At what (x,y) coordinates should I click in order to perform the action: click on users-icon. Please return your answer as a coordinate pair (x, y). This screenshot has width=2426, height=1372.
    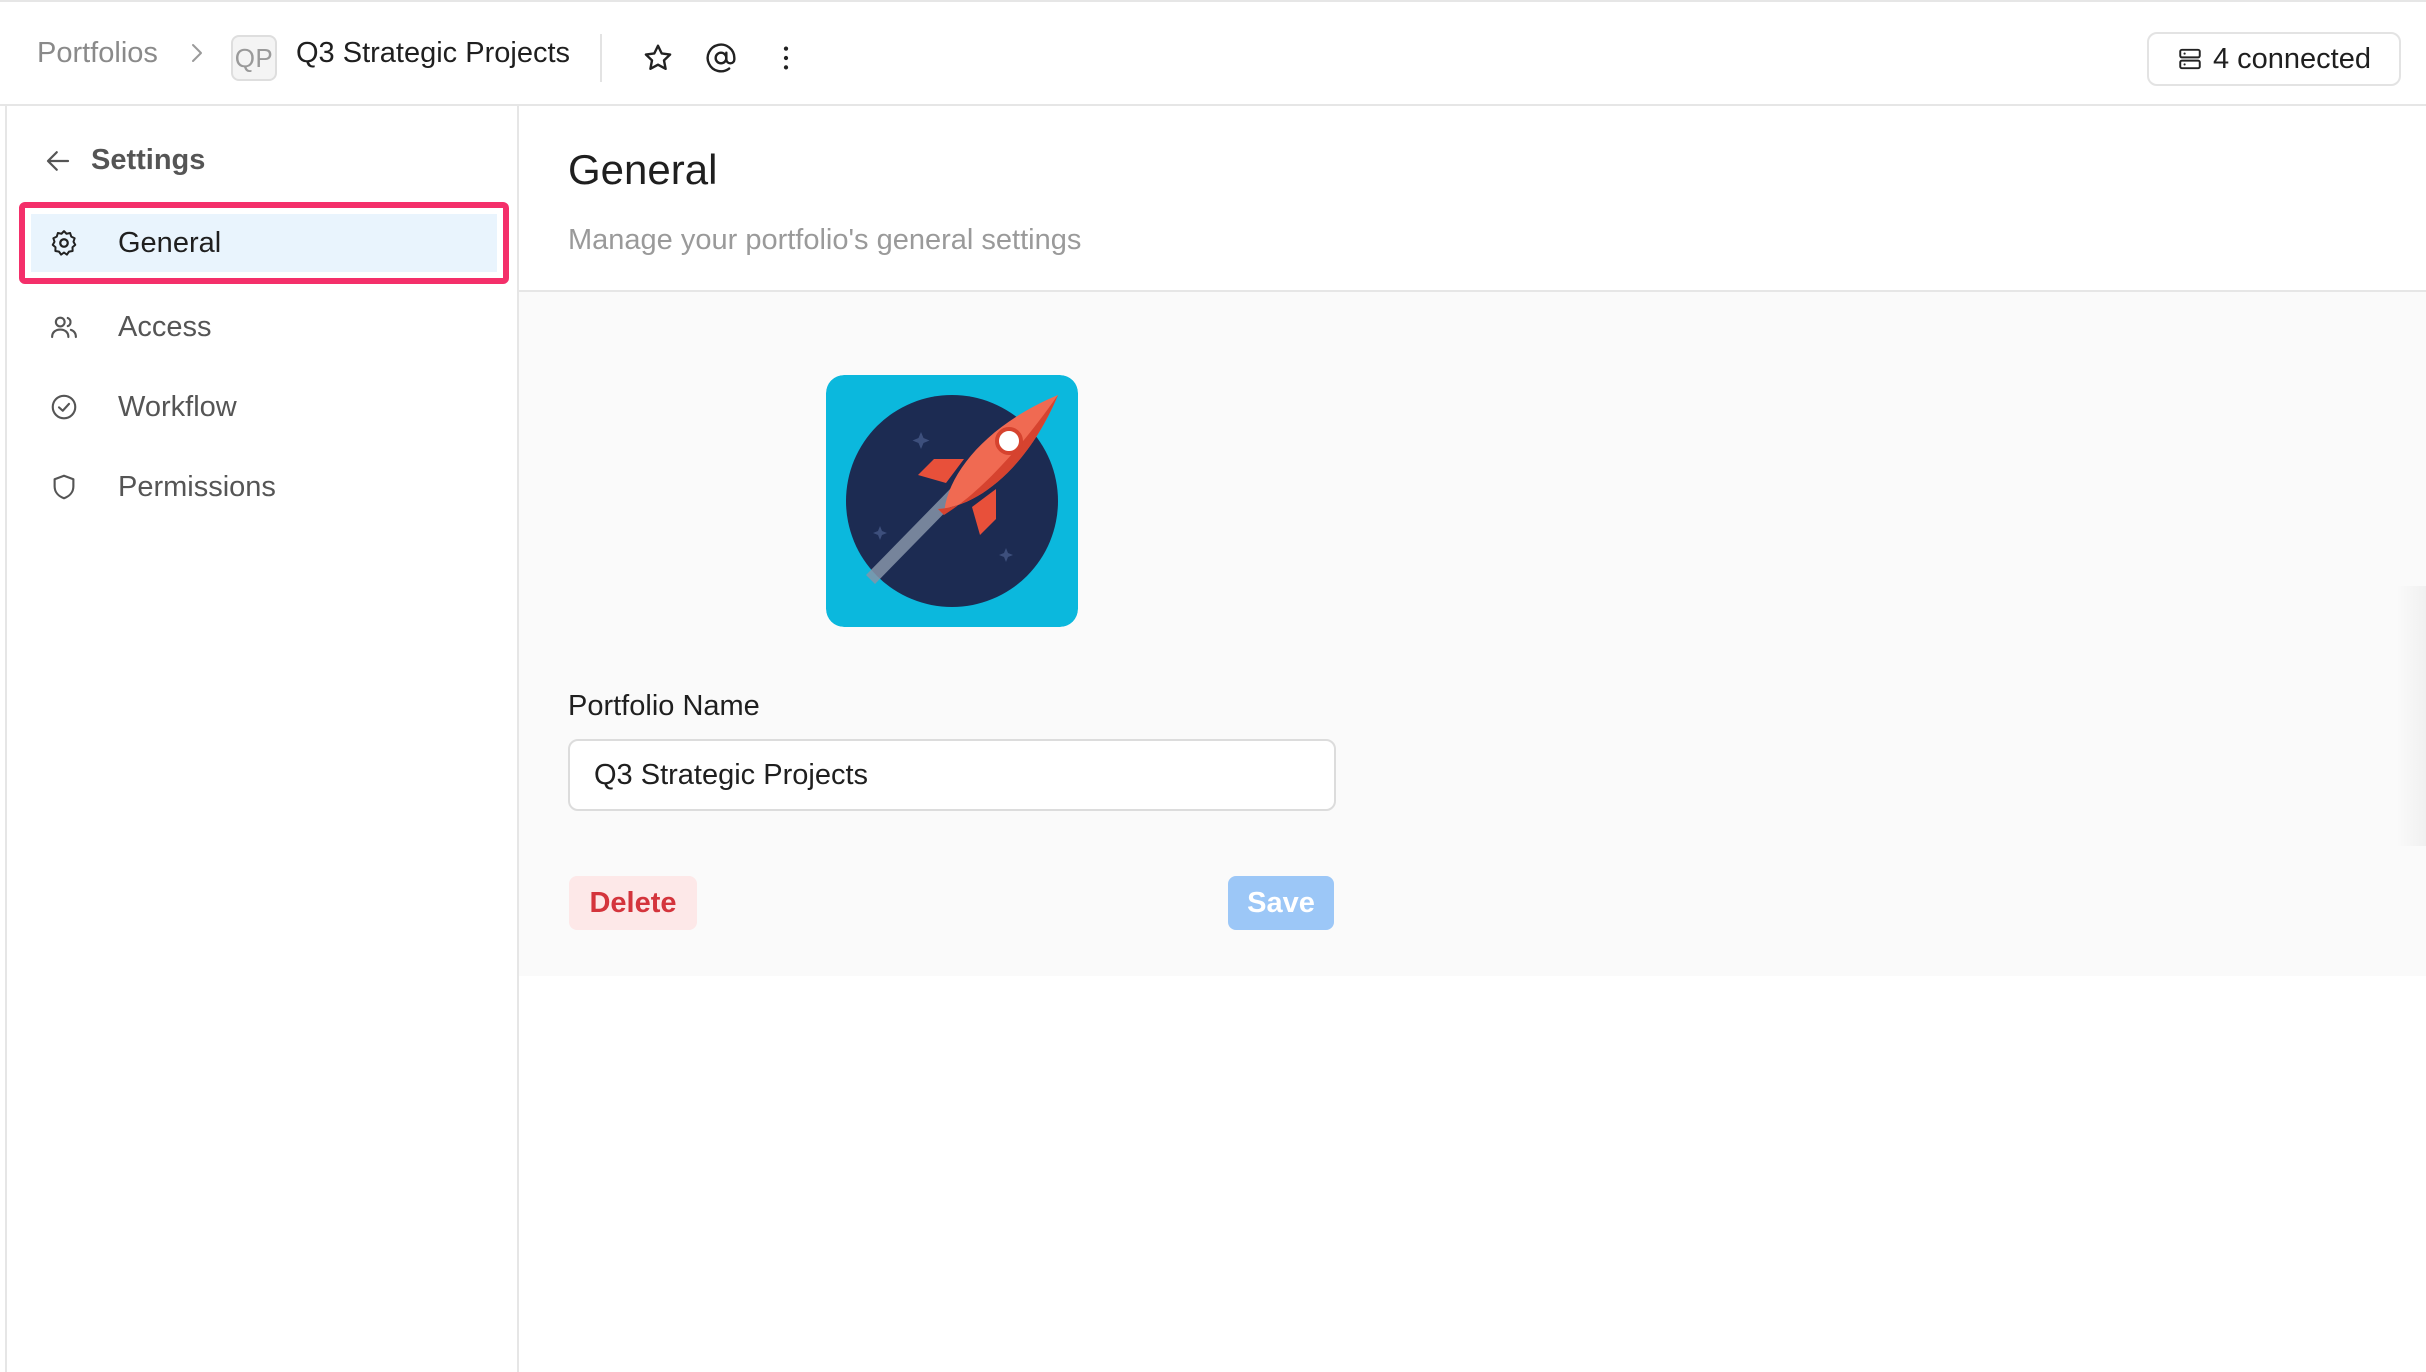
    Looking at the image, I should click on (64, 327).